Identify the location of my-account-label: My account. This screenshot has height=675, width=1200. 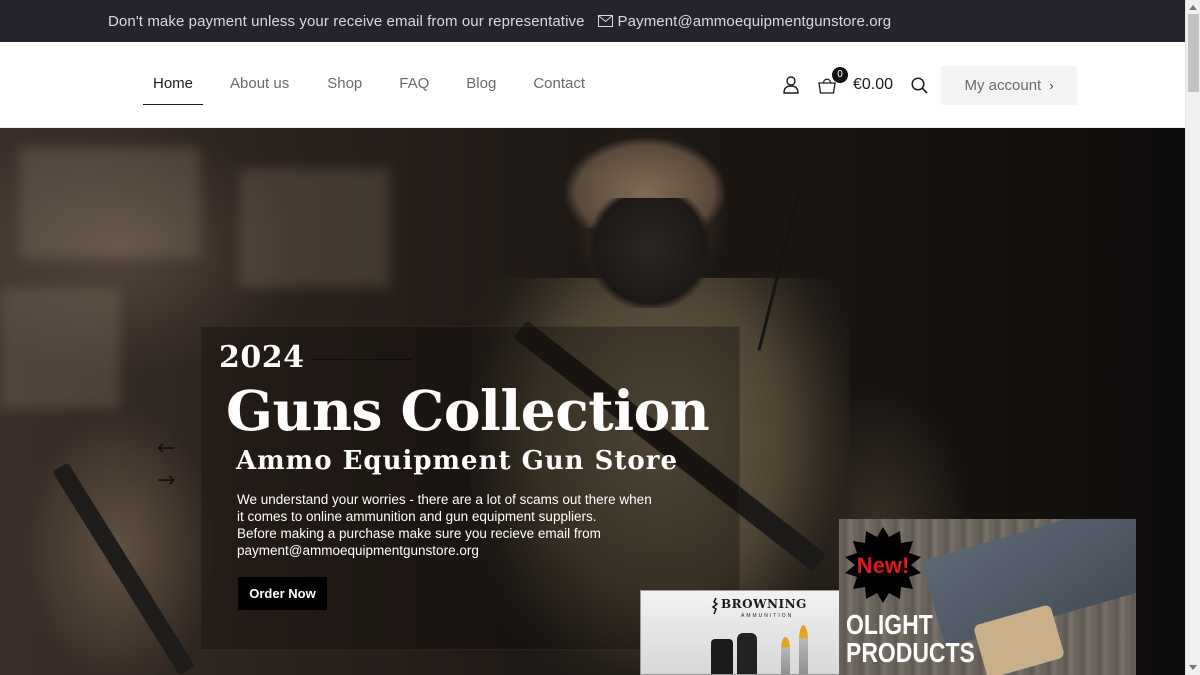
(1003, 85).